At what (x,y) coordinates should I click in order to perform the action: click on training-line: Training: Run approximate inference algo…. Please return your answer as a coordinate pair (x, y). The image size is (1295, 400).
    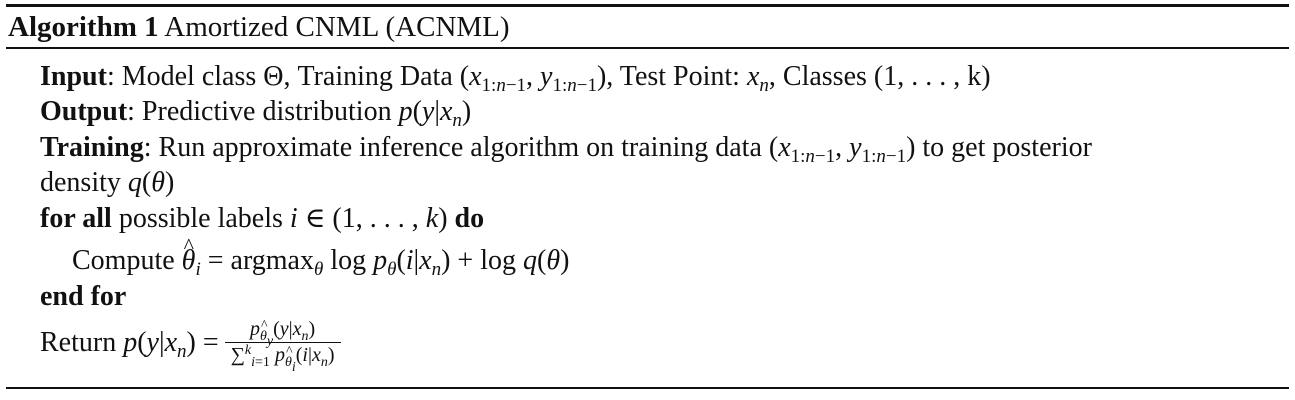
    Looking at the image, I should click on (566, 149).